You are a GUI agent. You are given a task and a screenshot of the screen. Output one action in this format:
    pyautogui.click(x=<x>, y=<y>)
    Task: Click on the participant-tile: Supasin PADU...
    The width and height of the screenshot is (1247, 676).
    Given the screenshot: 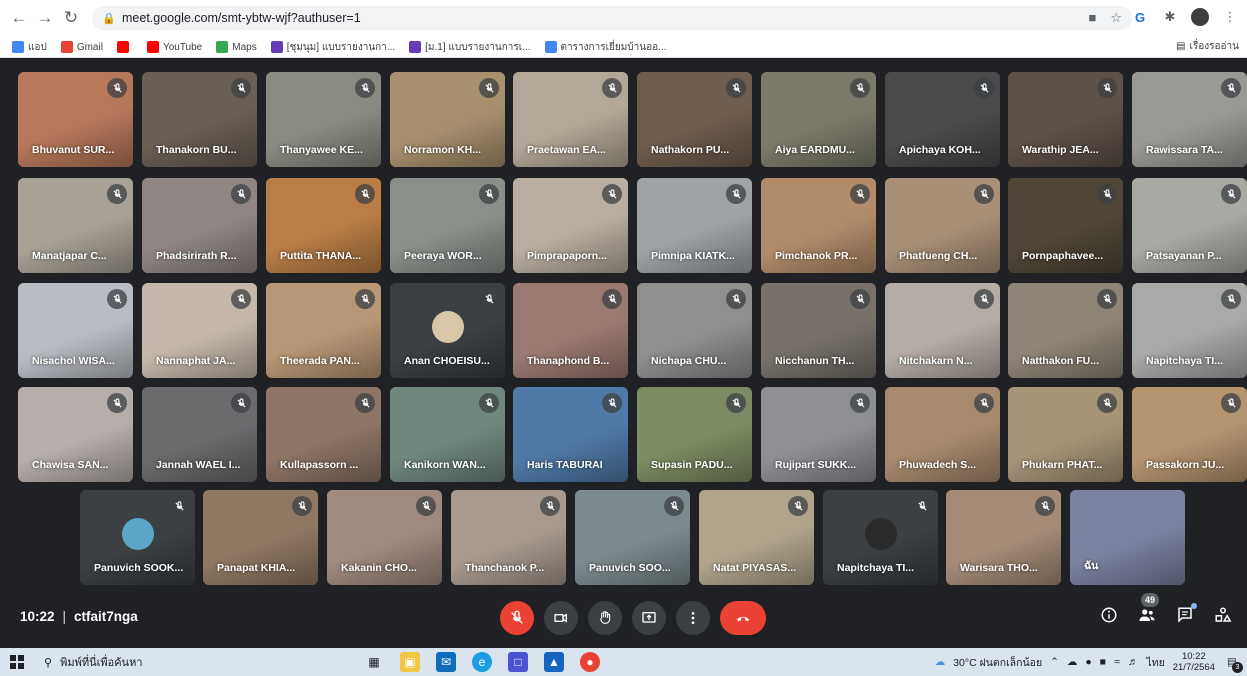 What is the action you would take?
    pyautogui.click(x=694, y=434)
    